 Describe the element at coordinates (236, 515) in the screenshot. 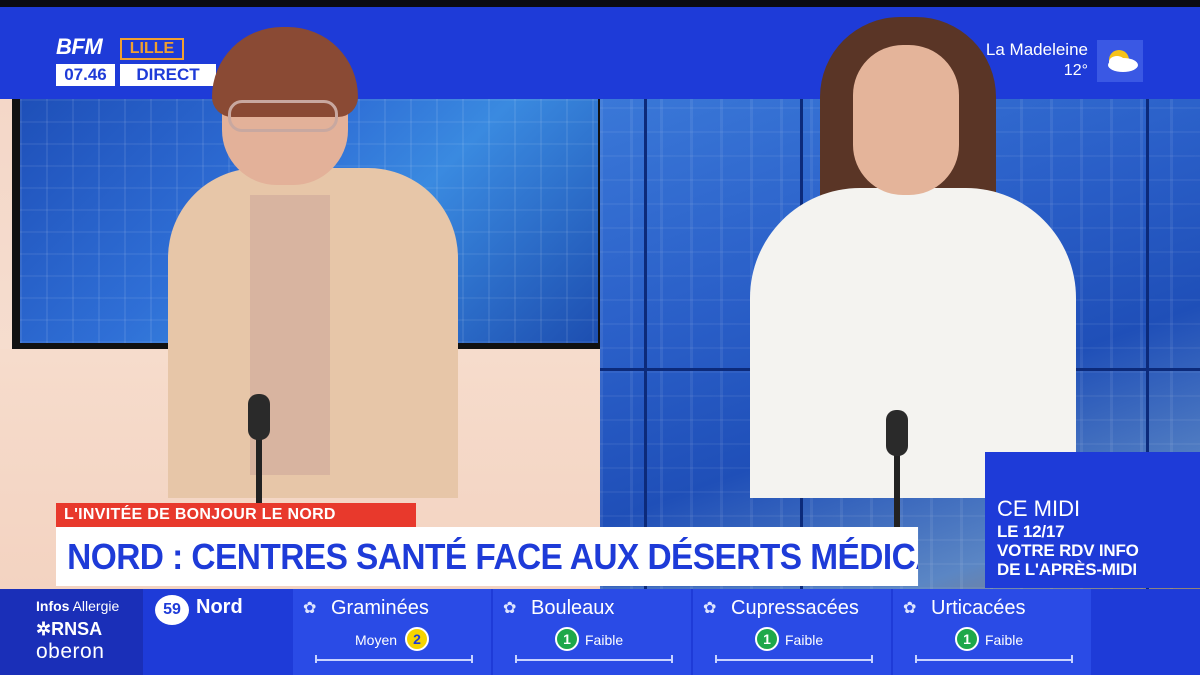

I see `segment-kicker: L'INVITÉE DE BONJOUR LE NORD` at that location.